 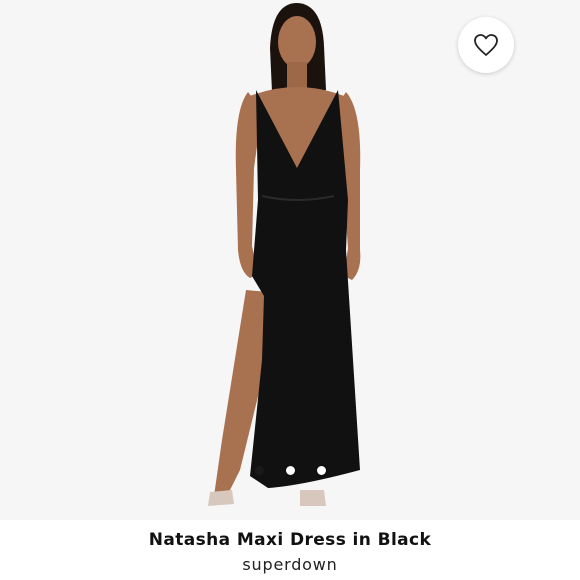 I want to click on product-title: Natasha Maxi Dress in Black, so click(x=290, y=540).